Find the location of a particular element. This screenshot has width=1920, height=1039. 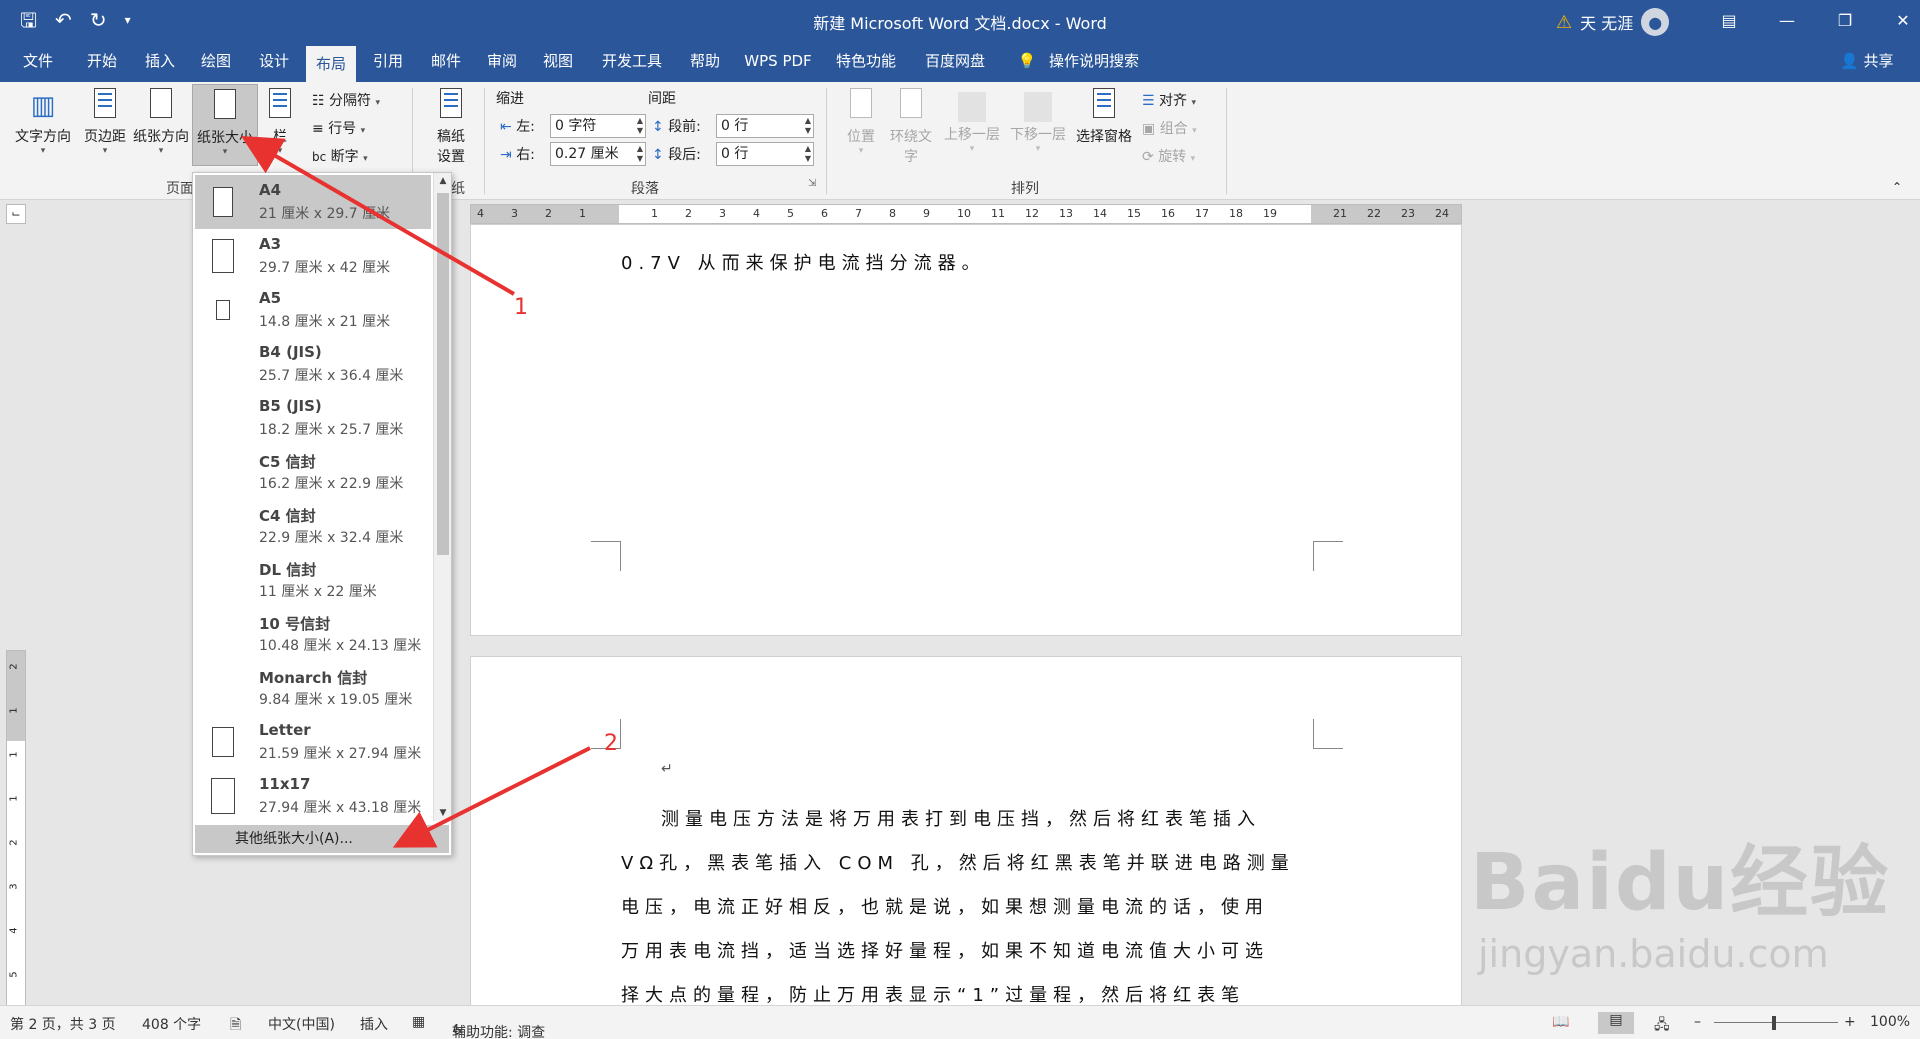

scroll-down-icon: ▼ is located at coordinates (443, 813).